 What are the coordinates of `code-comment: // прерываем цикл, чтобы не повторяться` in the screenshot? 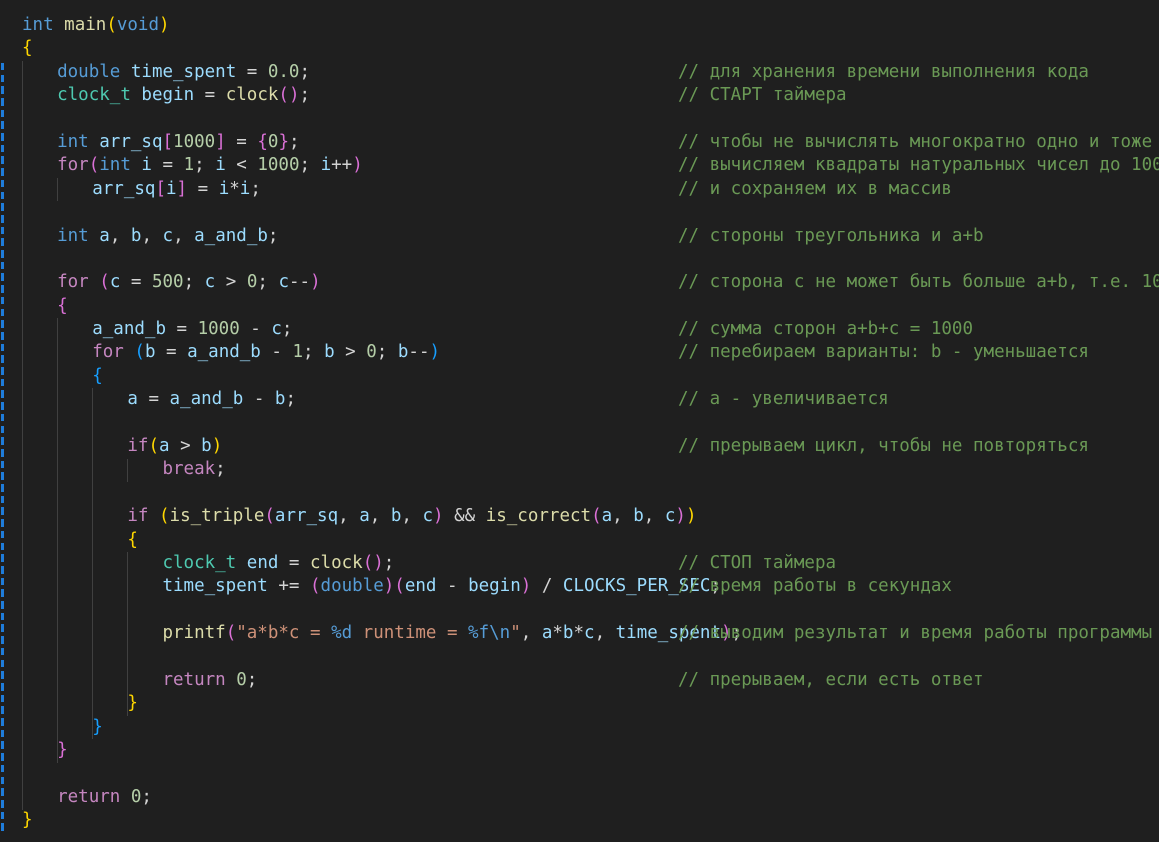 It's located at (918, 446).